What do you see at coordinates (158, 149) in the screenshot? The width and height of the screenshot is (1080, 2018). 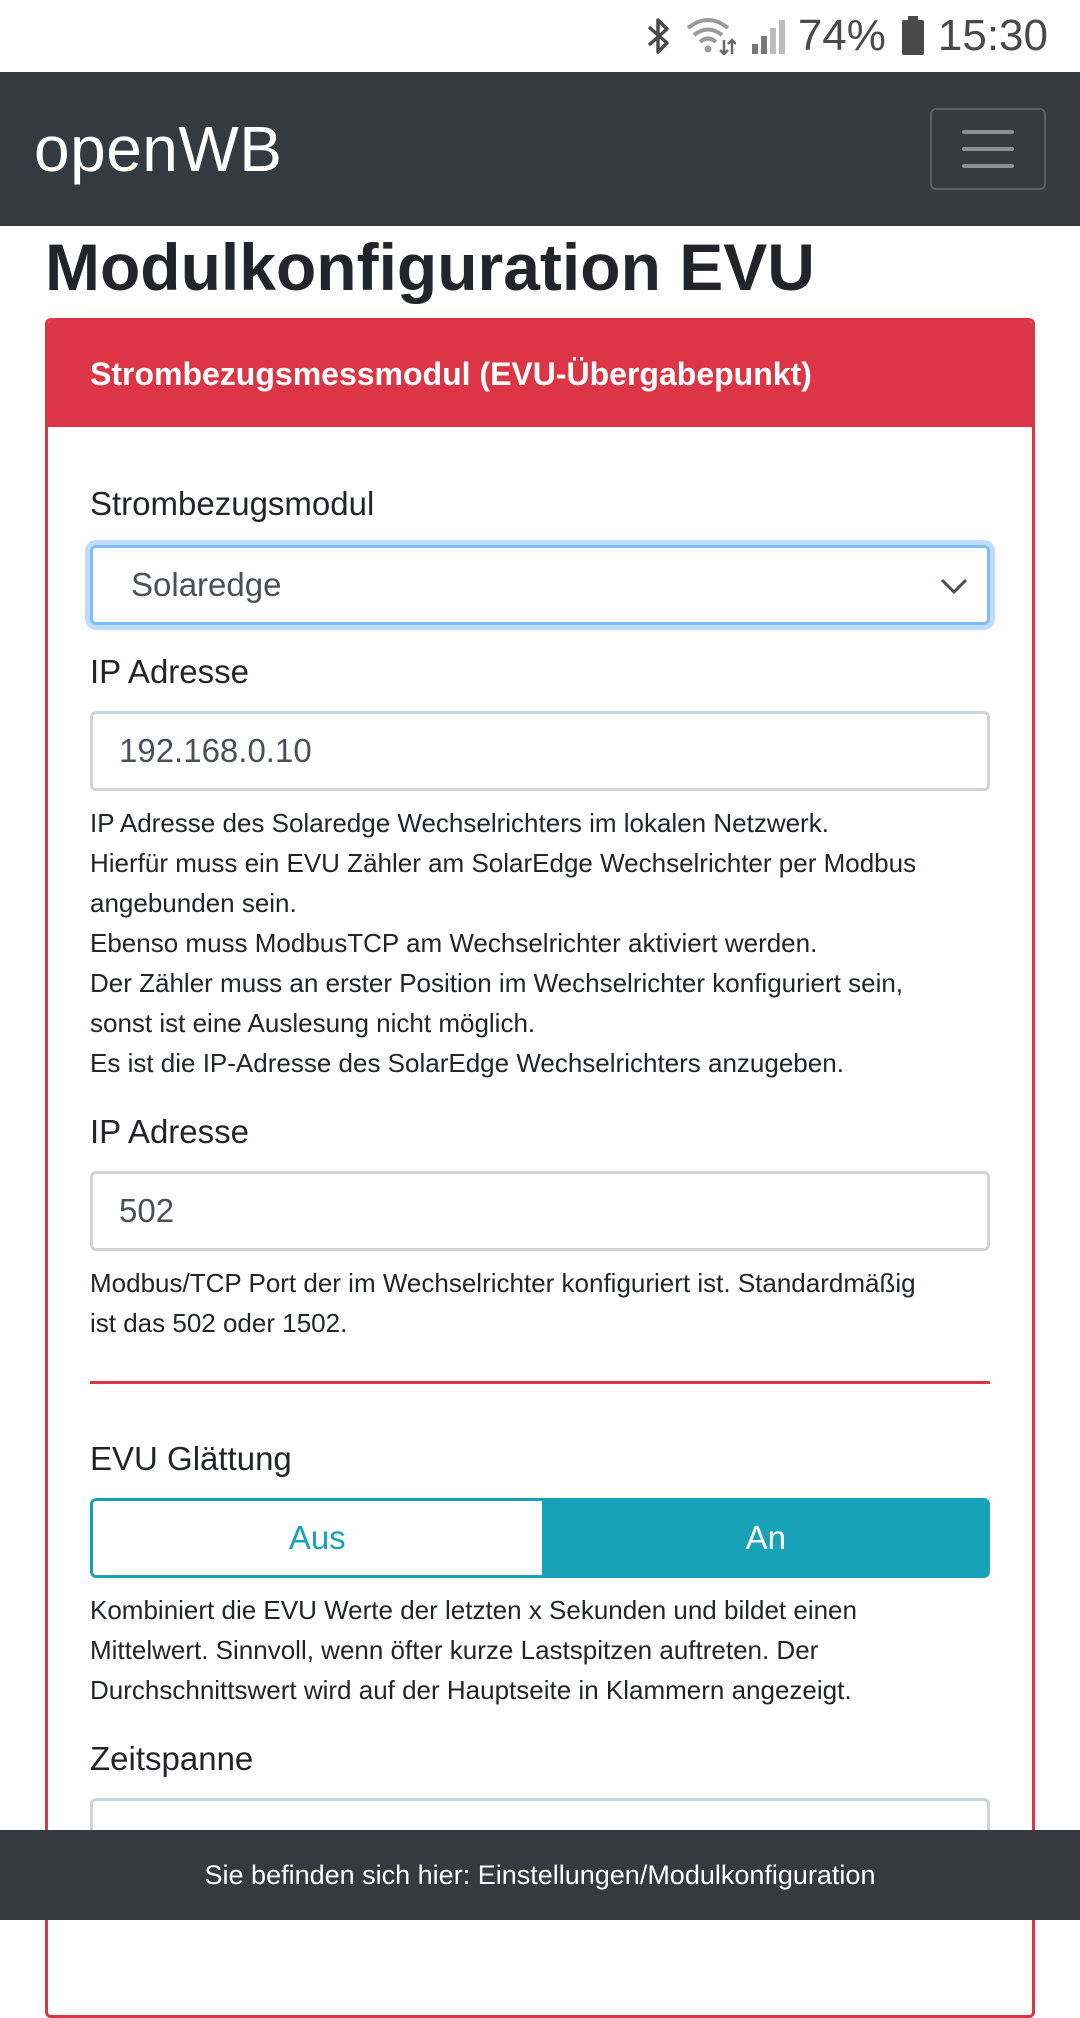 I see `brand-logo: openWB` at bounding box center [158, 149].